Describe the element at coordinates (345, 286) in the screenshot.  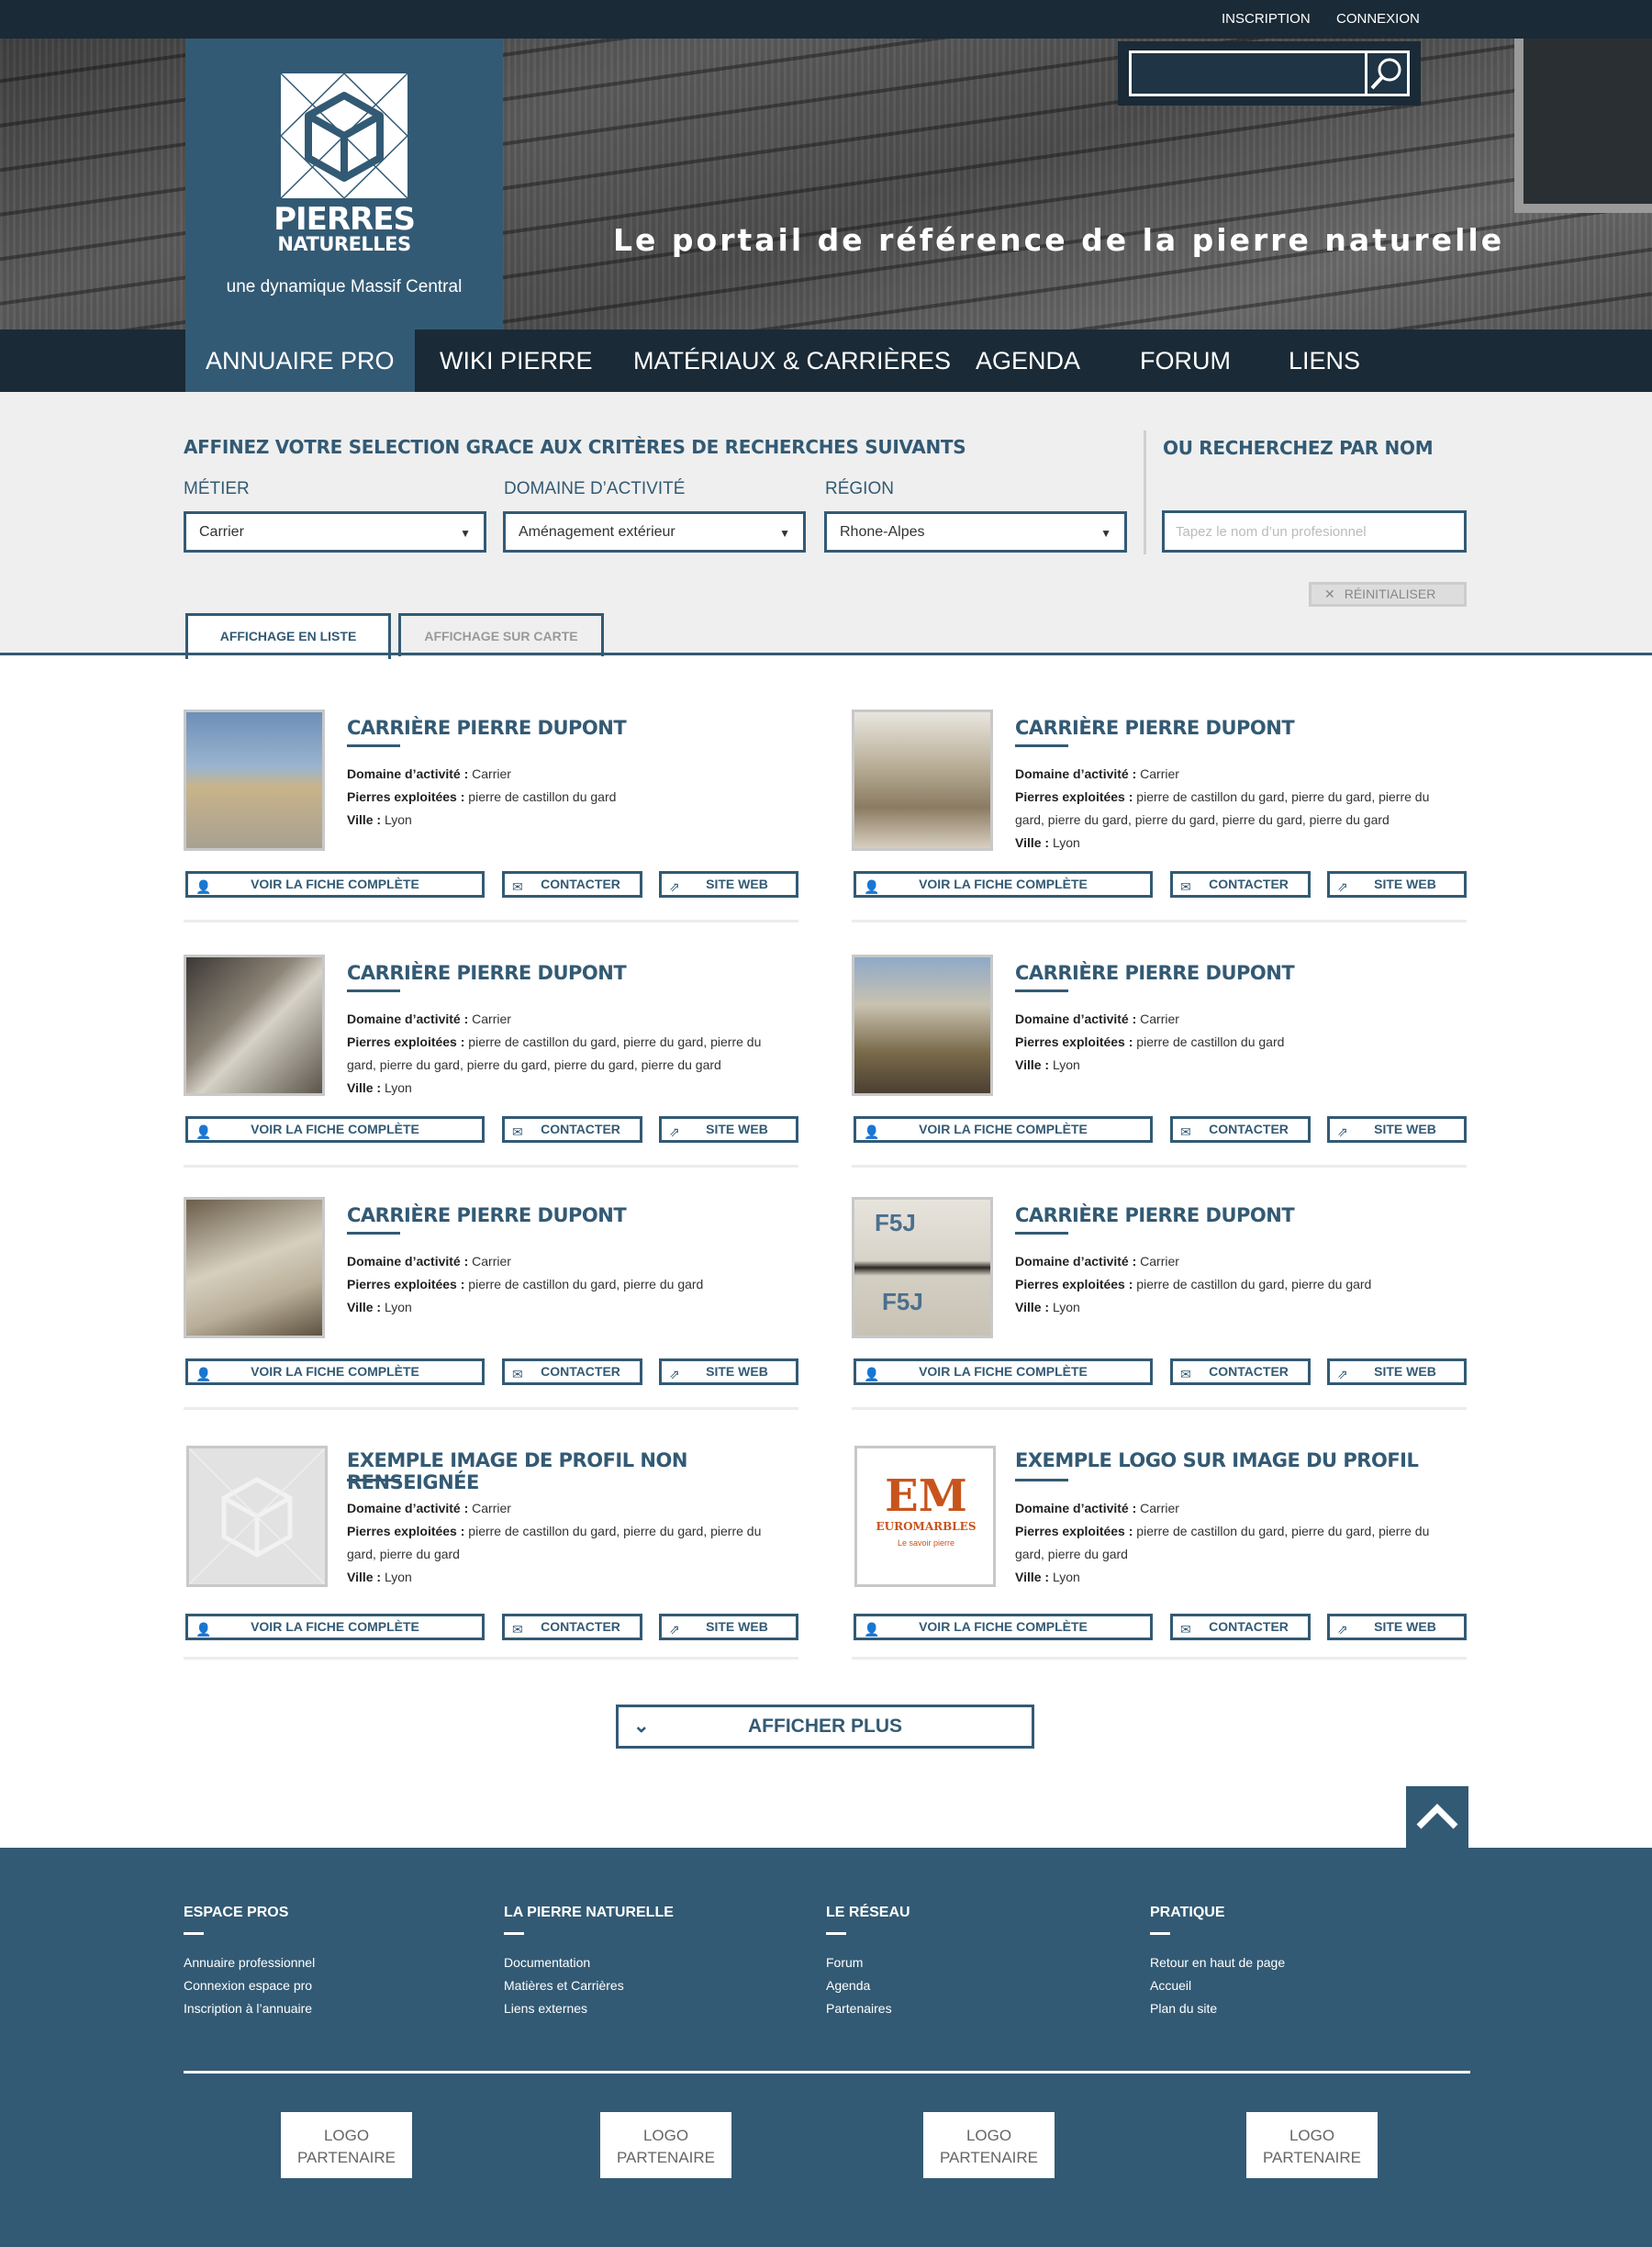
I see `logo-tagline: une dynamique Massif Central` at that location.